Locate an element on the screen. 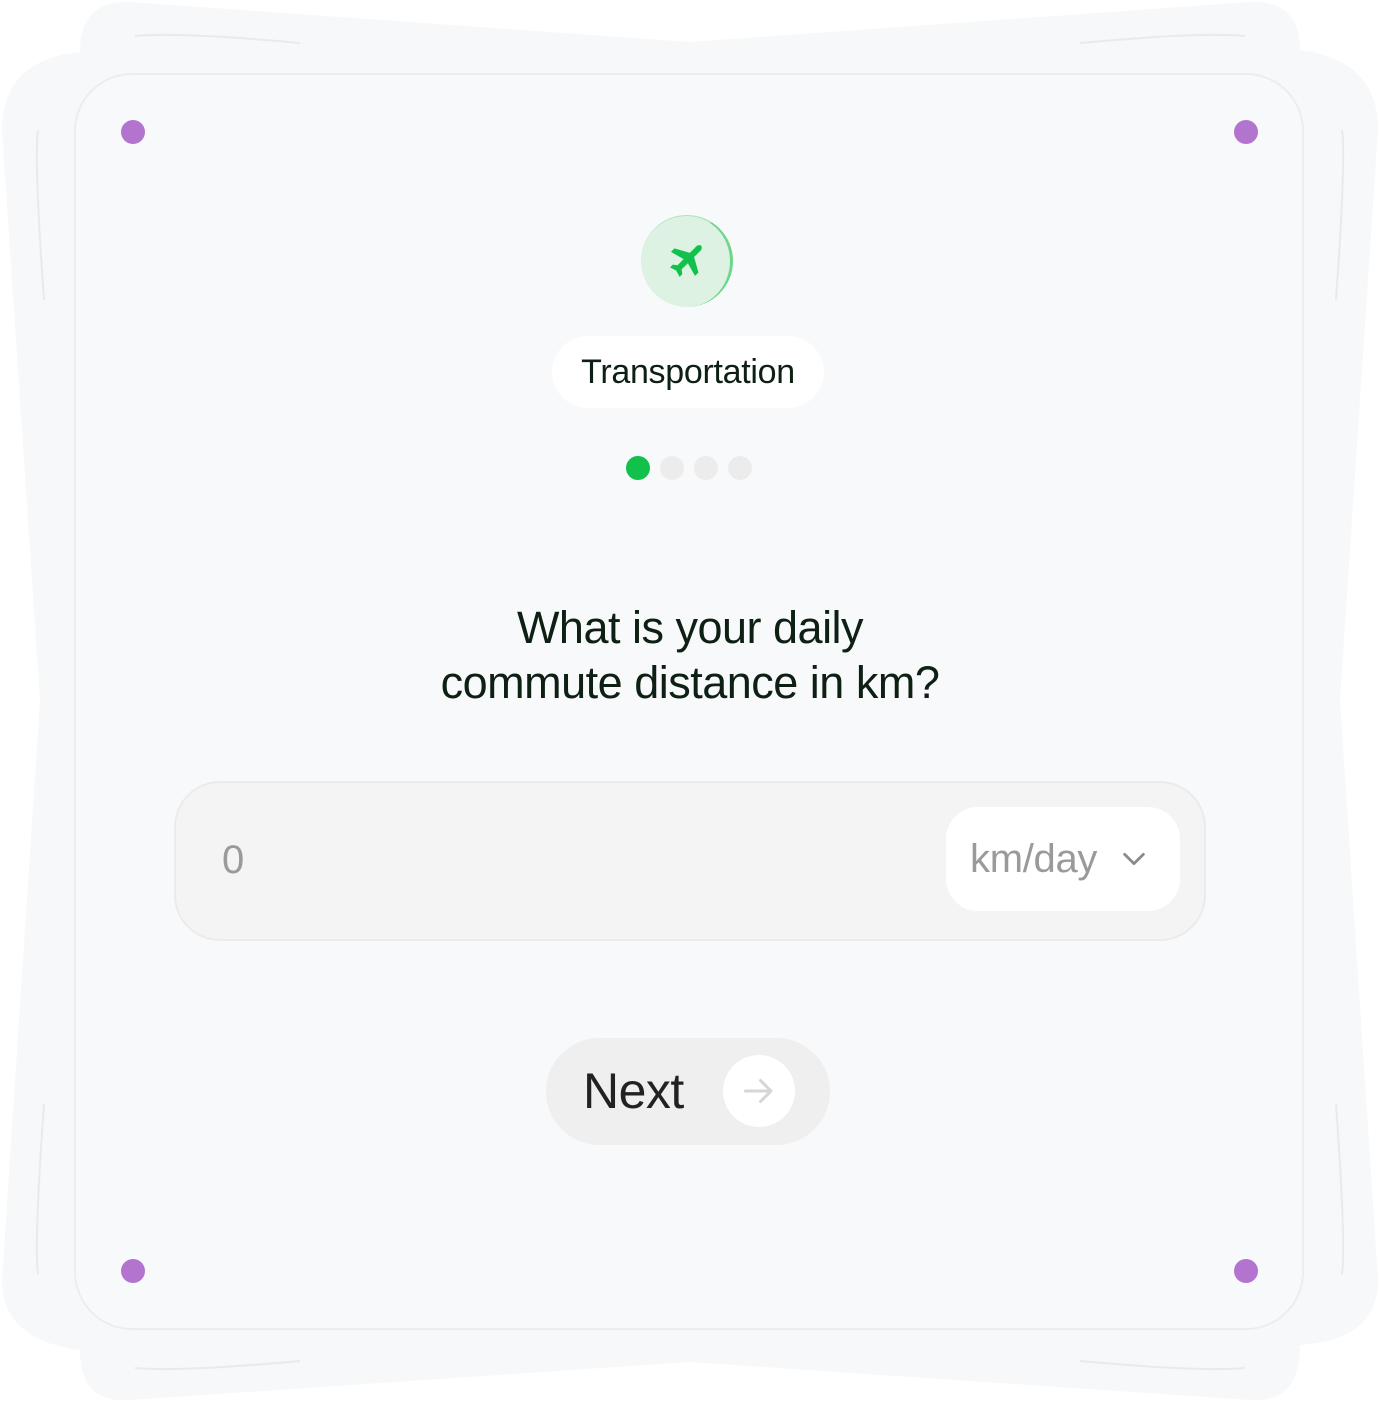  chevron-down-icon is located at coordinates (1134, 859).